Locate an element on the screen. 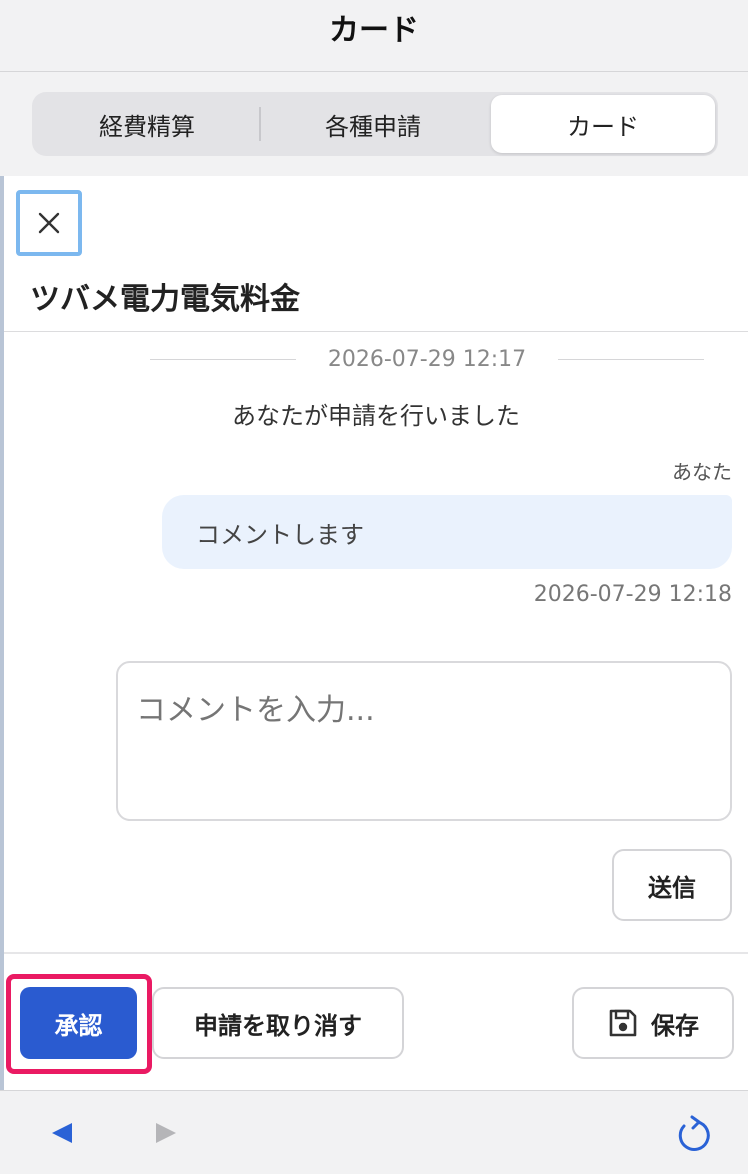 Image resolution: width=748 pixels, height=1174 pixels. save-button: 保存 is located at coordinates (653, 1023).